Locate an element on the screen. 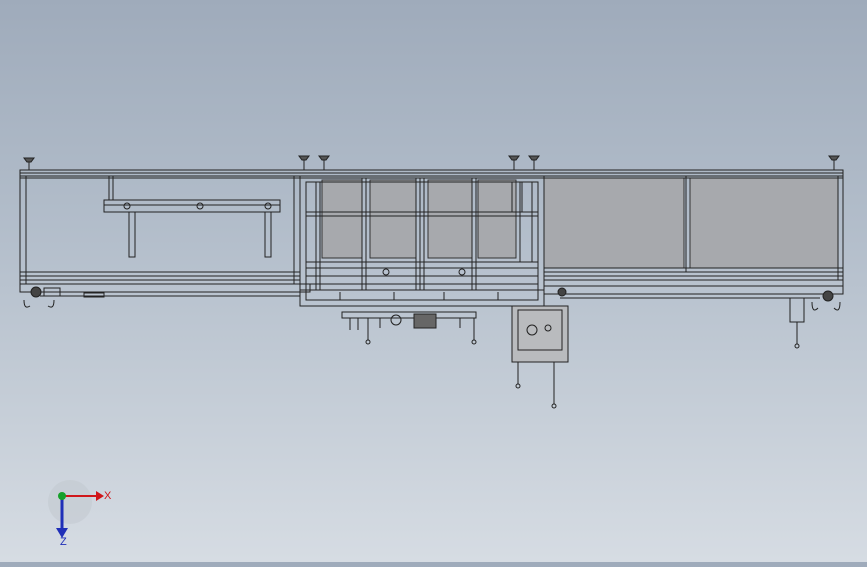 This screenshot has height=567, width=867. left-conveyor is located at coordinates (165, 295).